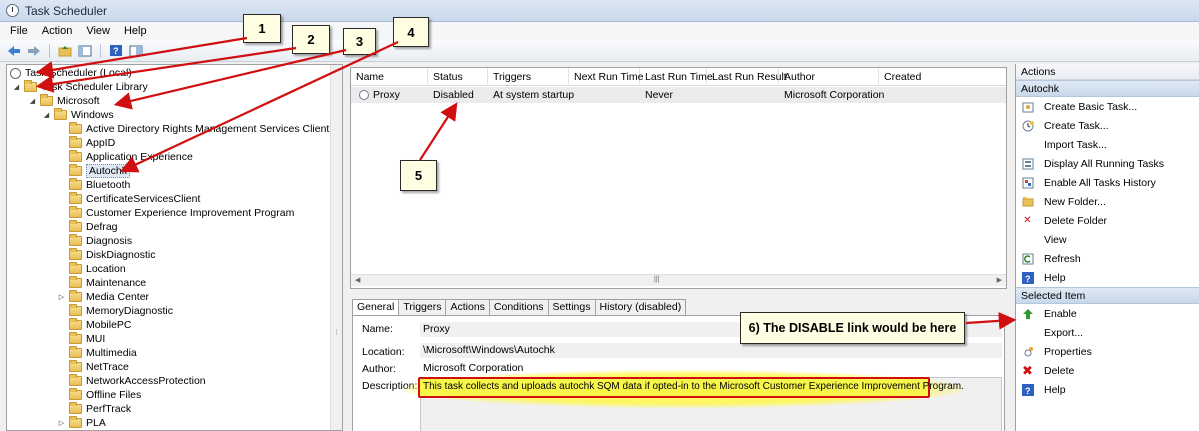 This screenshot has height=431, width=1199. I want to click on tree-windows: ◢ Windows, so click(78, 115).